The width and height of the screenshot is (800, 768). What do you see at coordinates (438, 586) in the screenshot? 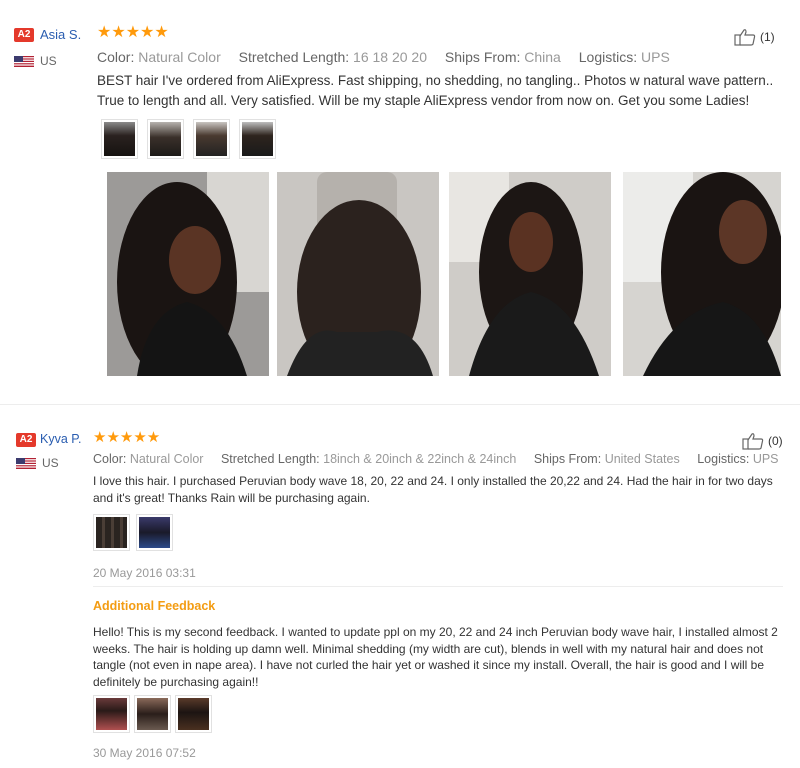
I see `feedback-divider` at bounding box center [438, 586].